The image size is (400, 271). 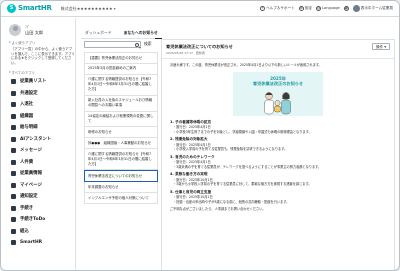 I want to click on language-button: ◍ Language, so click(x=328, y=8).